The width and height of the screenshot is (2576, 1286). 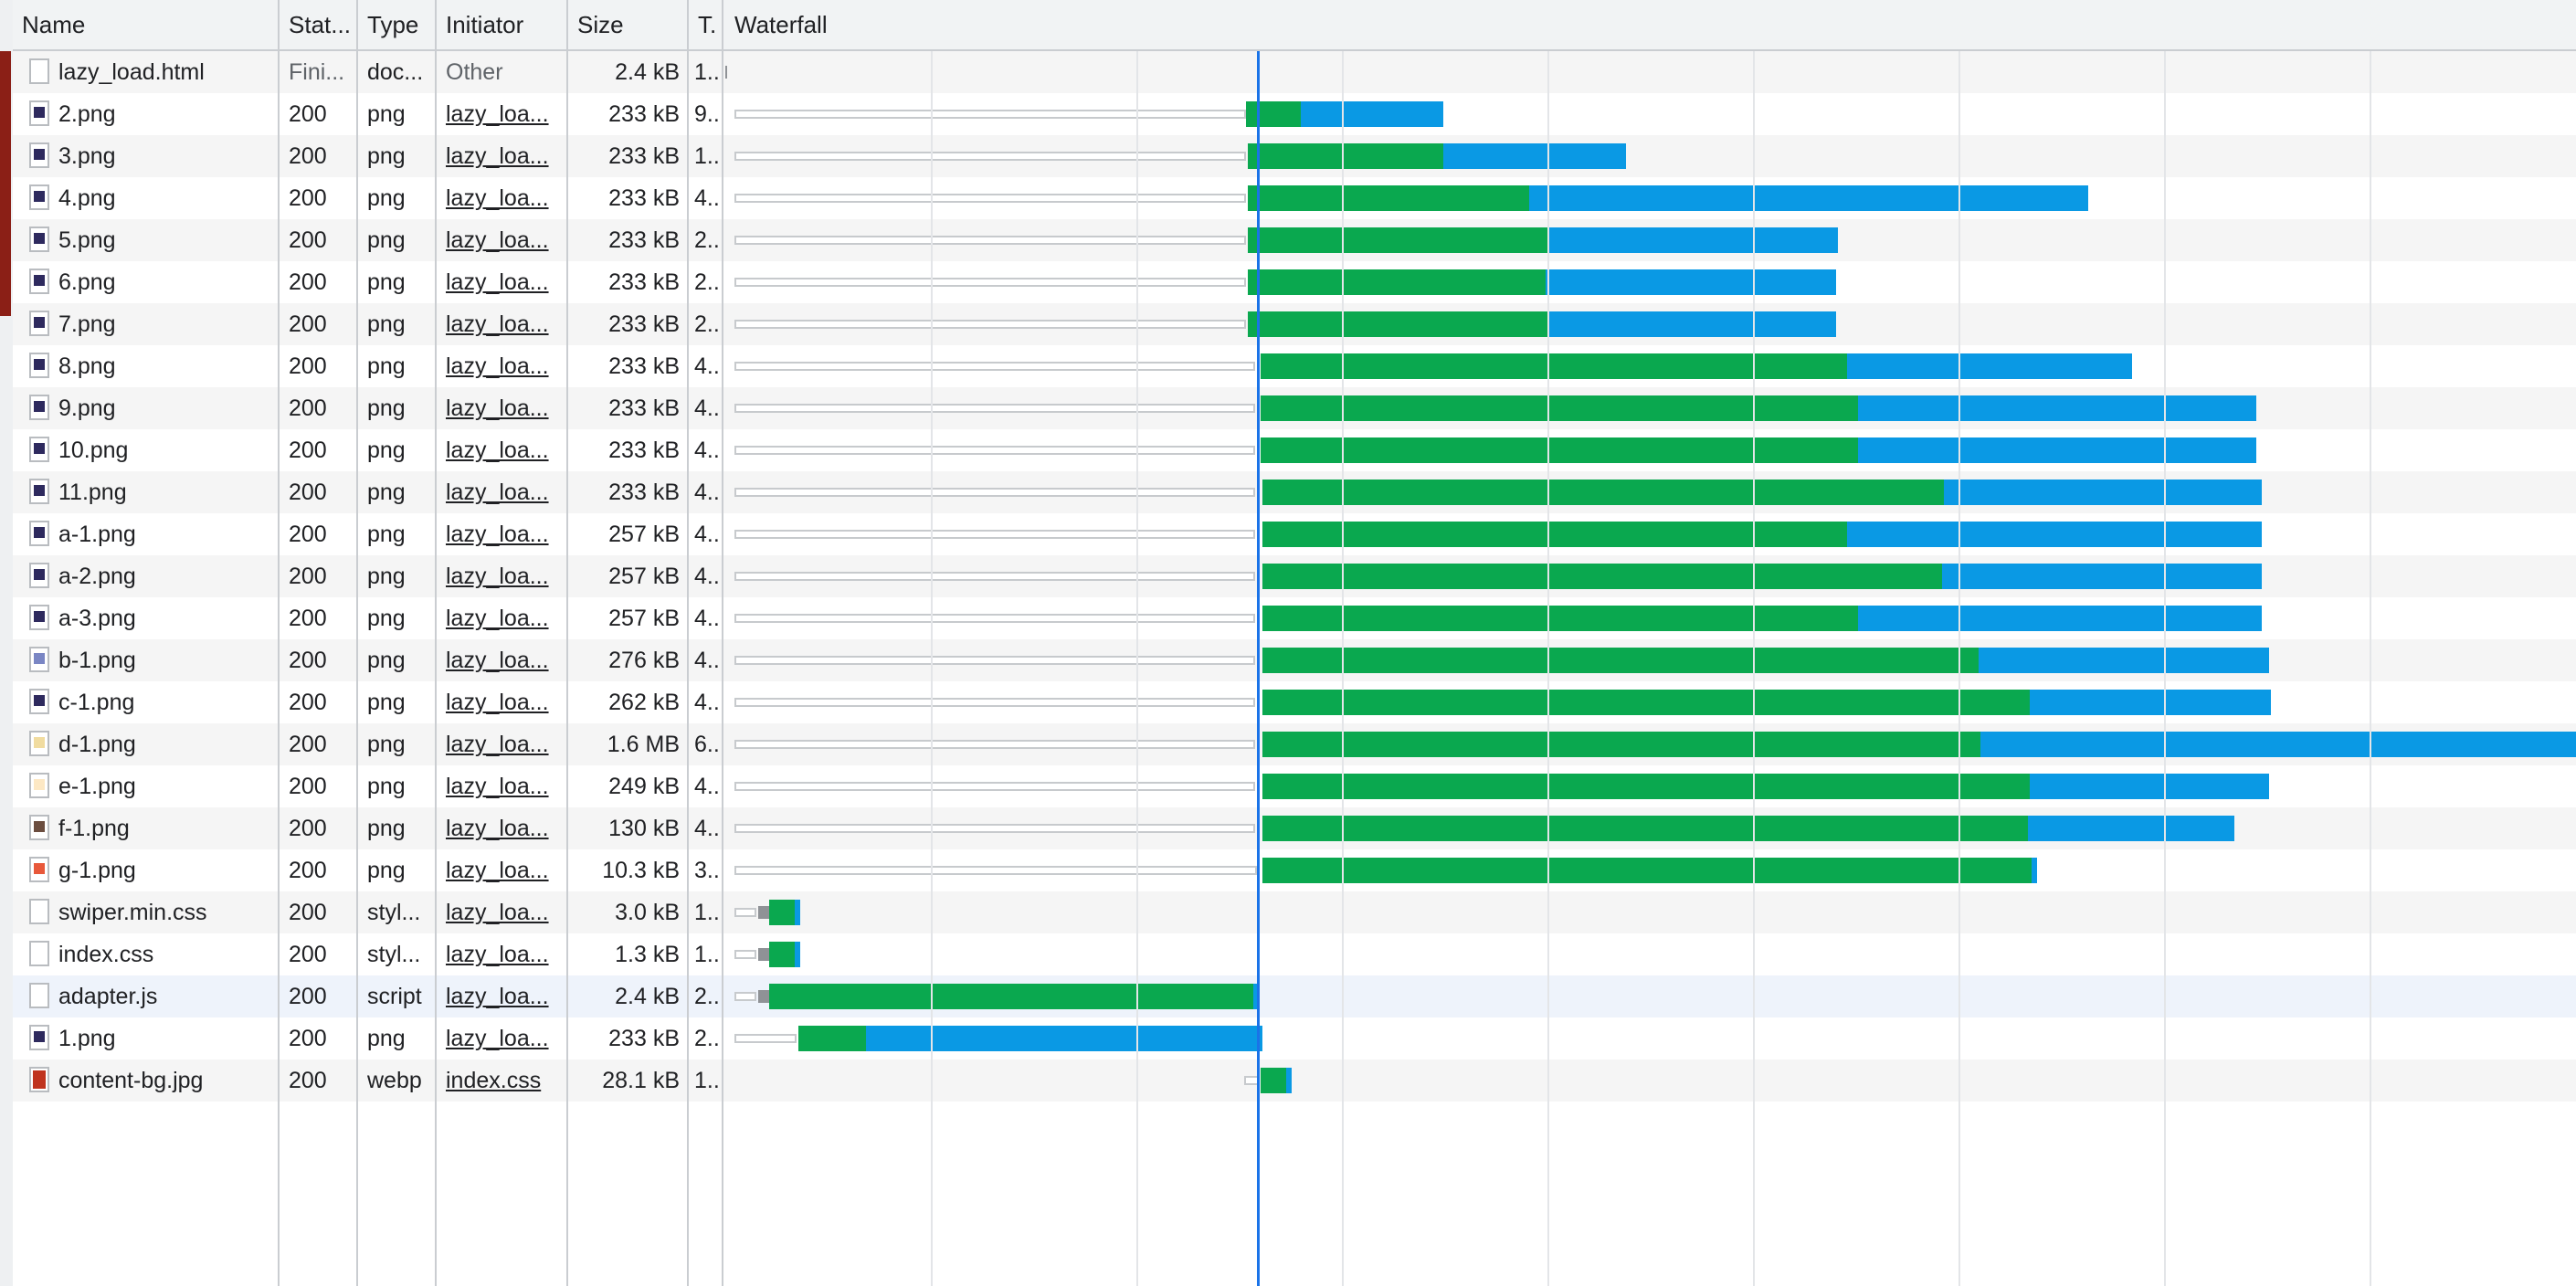 I want to click on column-header-size: Size, so click(x=627, y=24).